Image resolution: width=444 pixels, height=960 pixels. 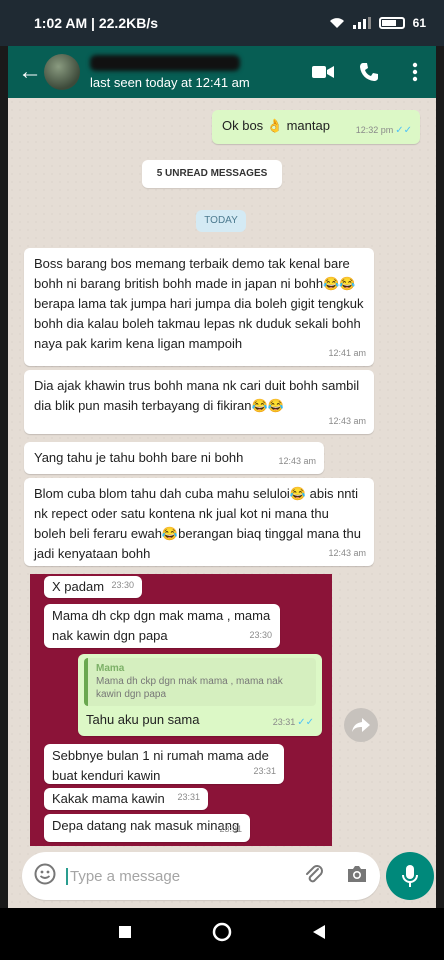 I want to click on mic-icon, so click(x=410, y=876).